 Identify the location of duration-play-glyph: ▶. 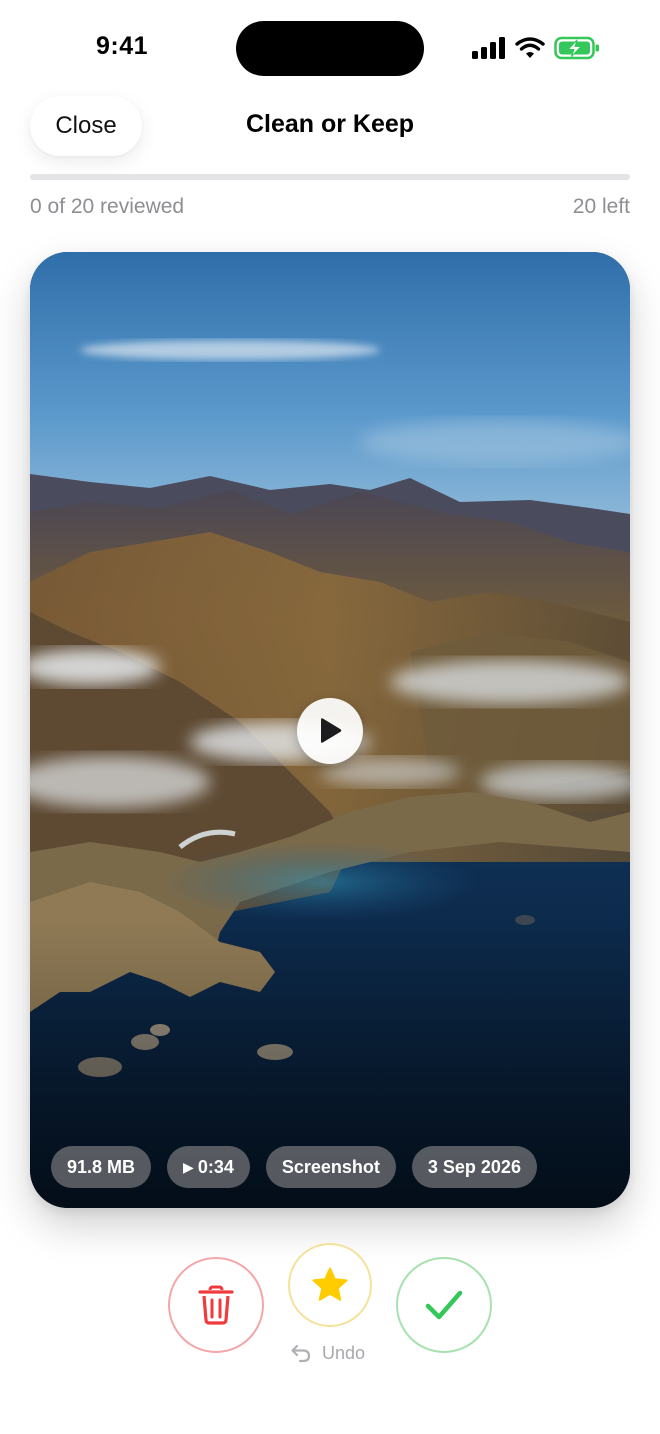
(188, 1166).